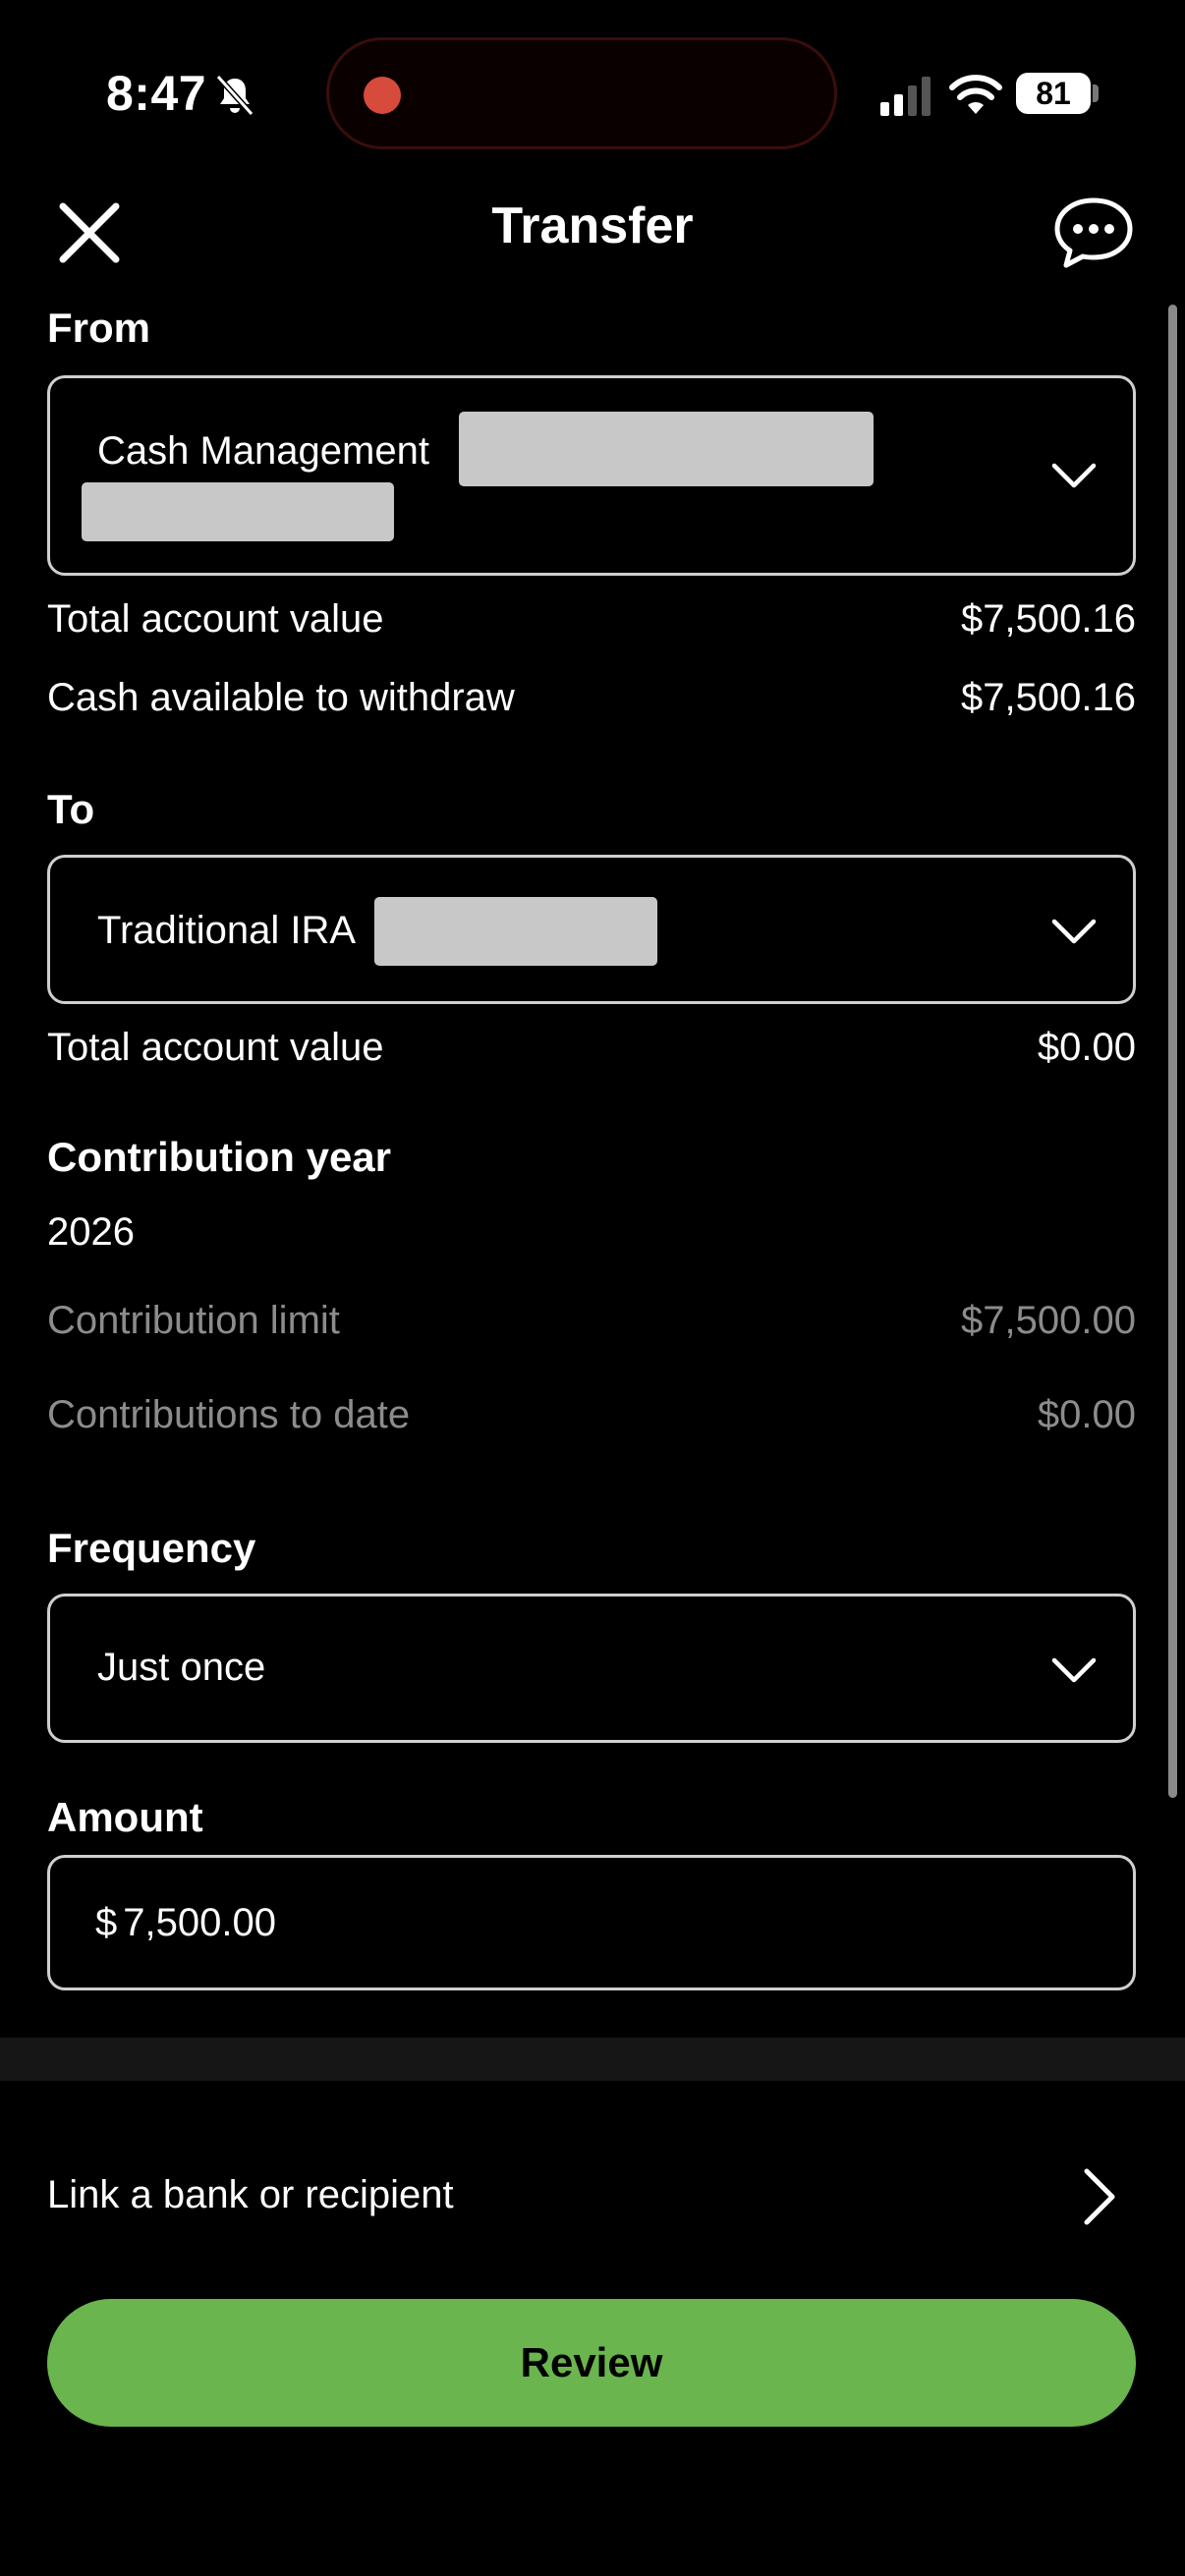 This screenshot has width=1185, height=2576. Describe the element at coordinates (227, 930) in the screenshot. I see `to-account-name: Traditional IRA` at that location.